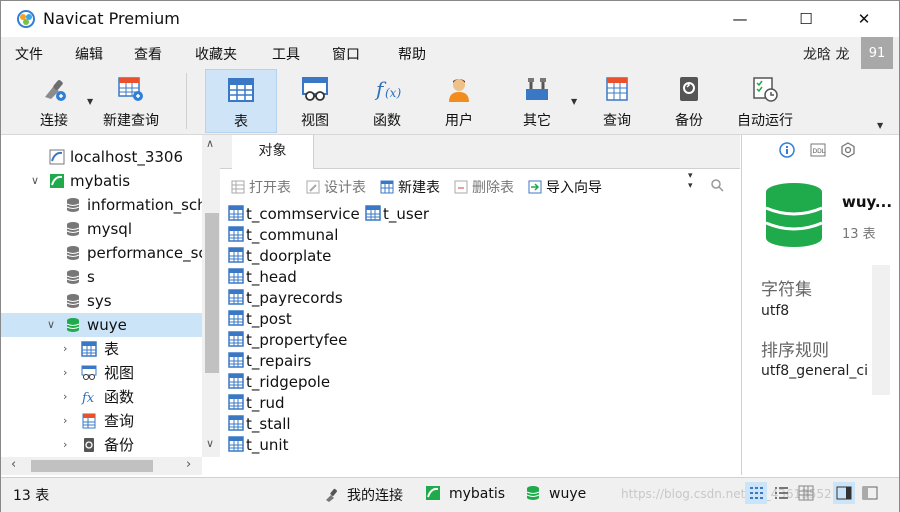 This screenshot has width=900, height=512. What do you see at coordinates (89, 54) in the screenshot?
I see `menu-edit: 编辑` at bounding box center [89, 54].